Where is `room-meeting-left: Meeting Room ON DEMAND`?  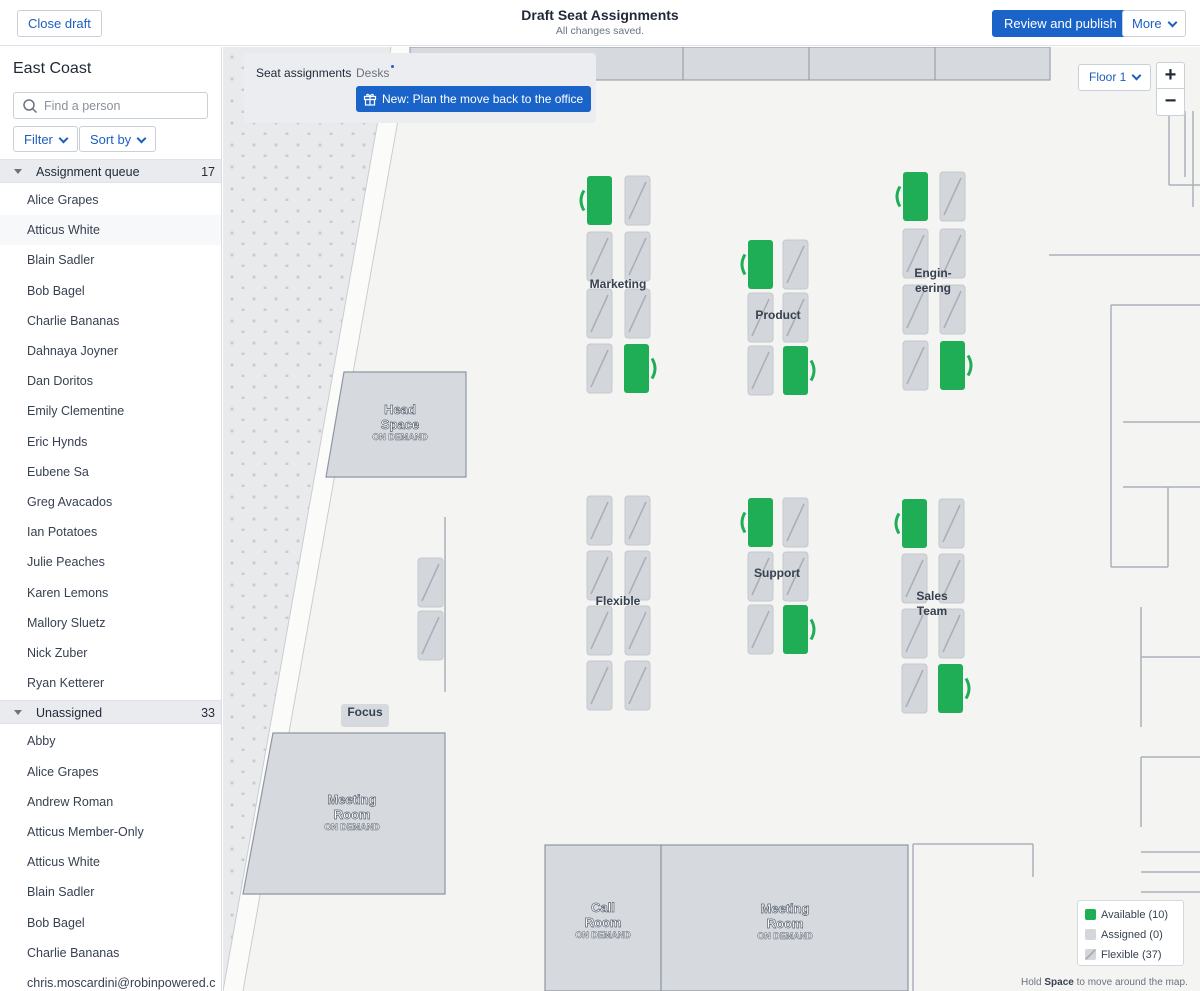 room-meeting-left: Meeting Room ON DEMAND is located at coordinates (352, 812).